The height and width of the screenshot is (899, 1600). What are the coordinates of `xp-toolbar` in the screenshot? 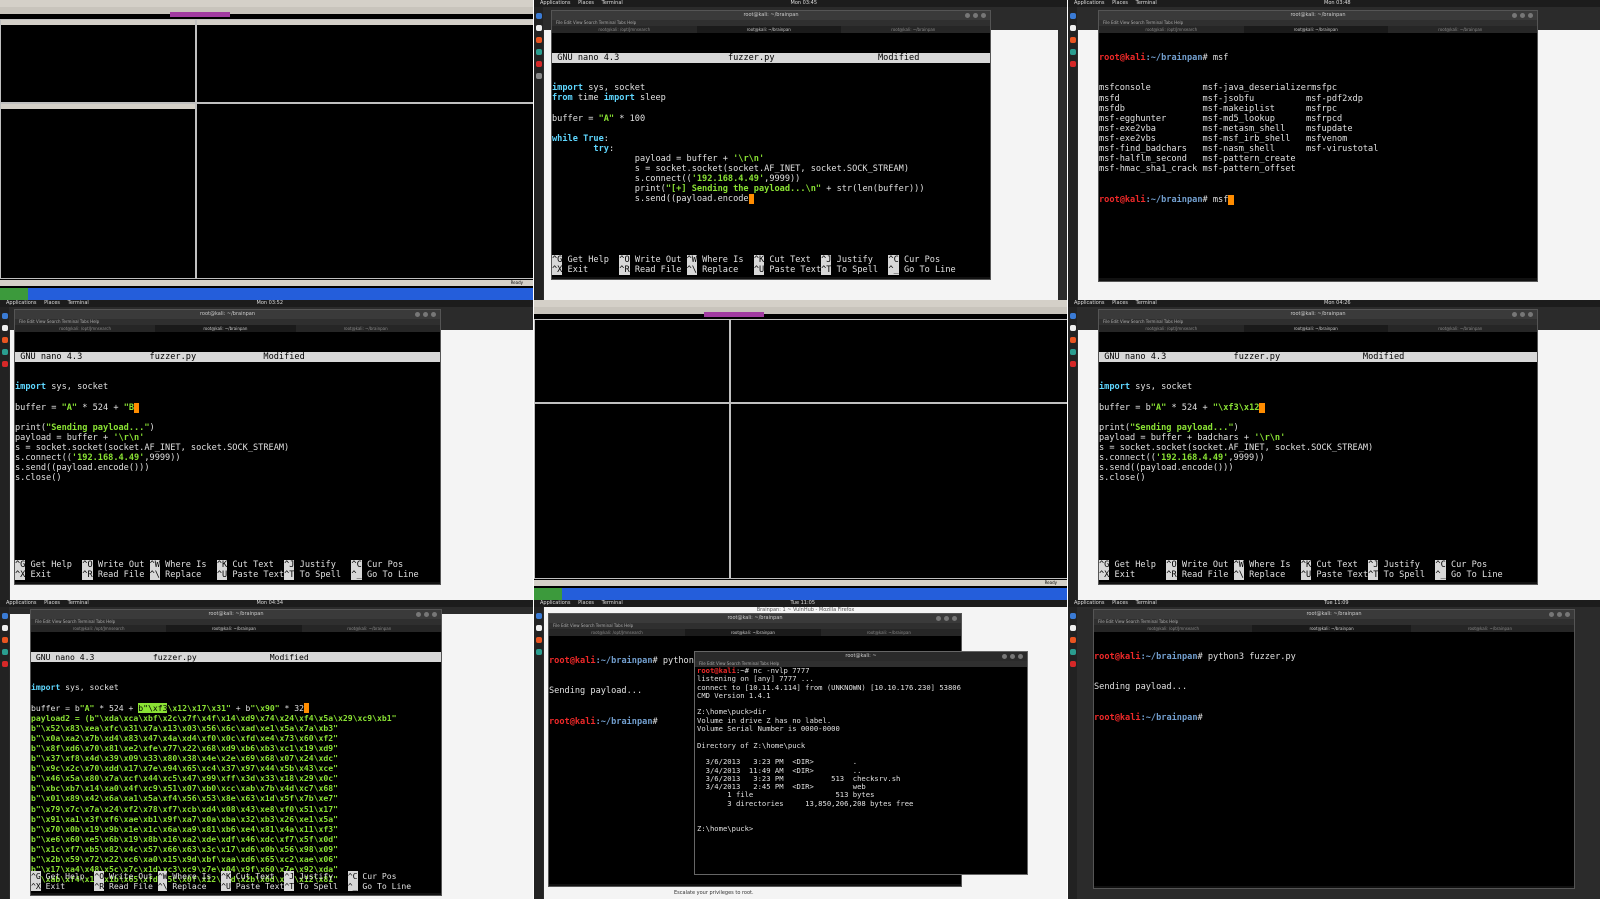 It's located at (266, 10).